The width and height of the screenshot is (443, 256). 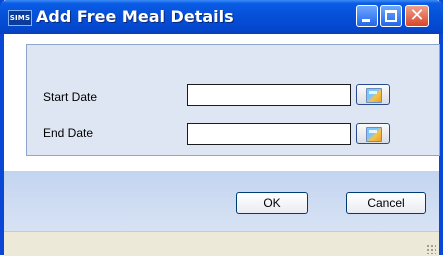 I want to click on close-button: ✕, so click(x=417, y=16).